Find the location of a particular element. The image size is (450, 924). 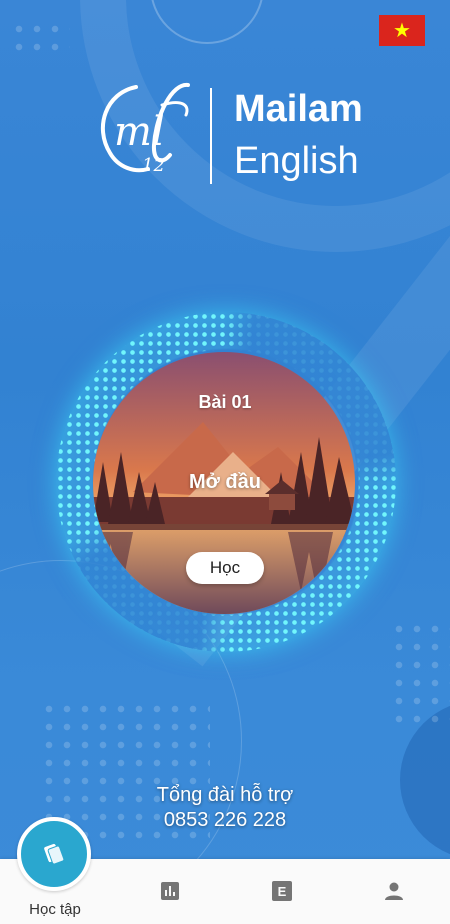

user-icon is located at coordinates (394, 891).